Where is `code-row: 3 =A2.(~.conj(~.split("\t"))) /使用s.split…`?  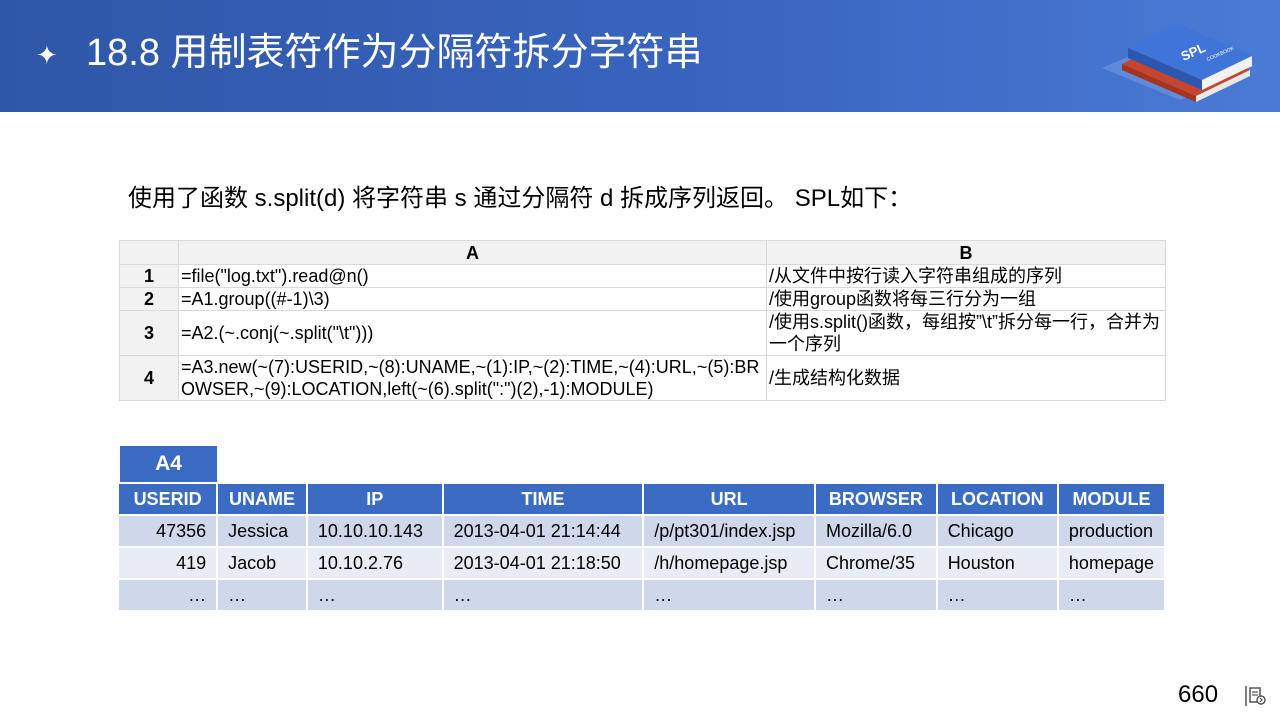 code-row: 3 =A2.(~.conj(~.split("\t"))) /使用s.split… is located at coordinates (642, 333).